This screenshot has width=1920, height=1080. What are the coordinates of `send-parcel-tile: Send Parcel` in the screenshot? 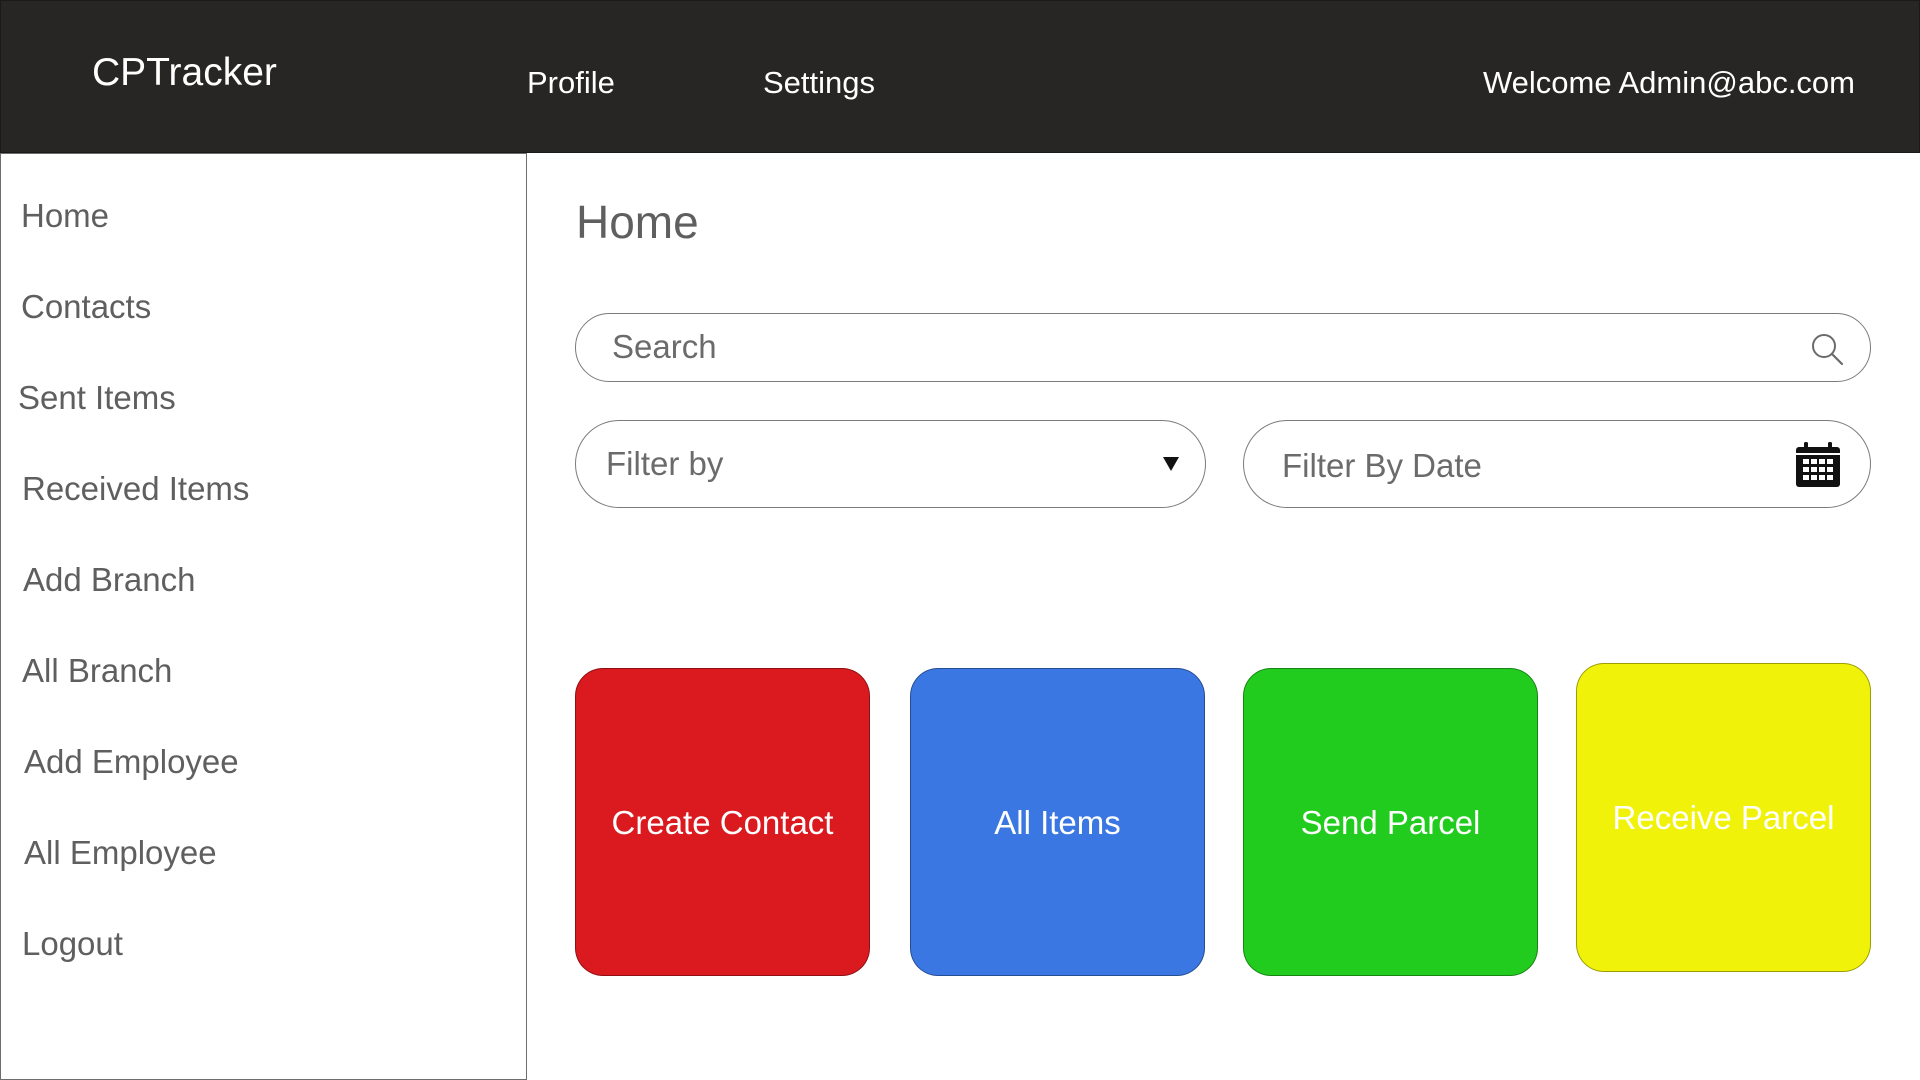 It's located at (1390, 822).